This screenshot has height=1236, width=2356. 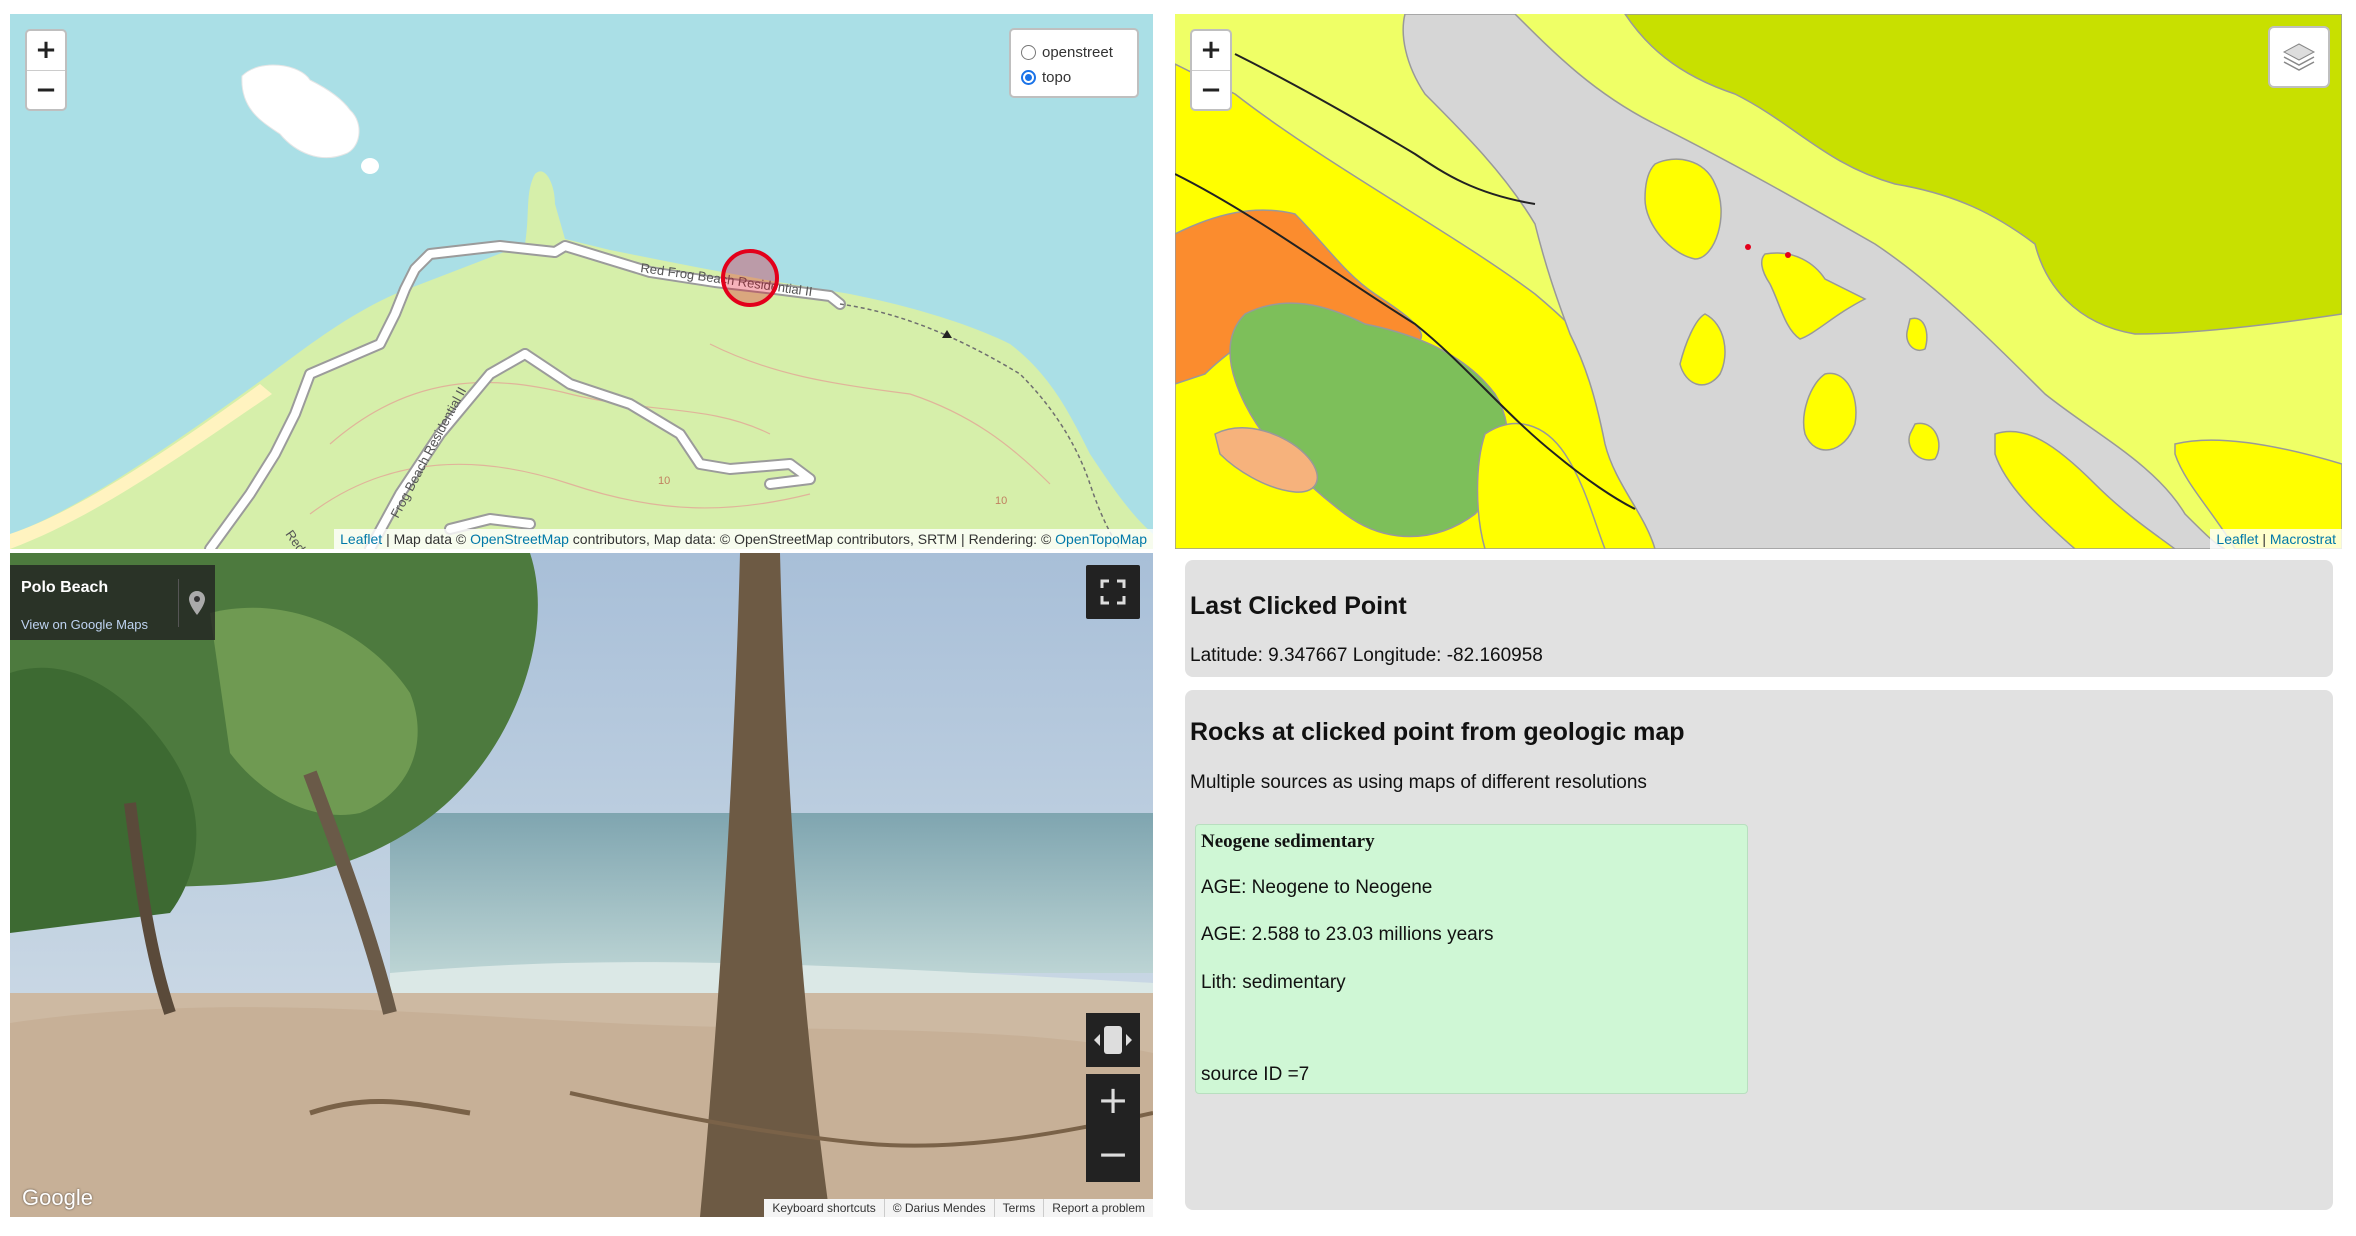 I want to click on rock-age: AGE: Neogene to Neogene, so click(x=1317, y=887).